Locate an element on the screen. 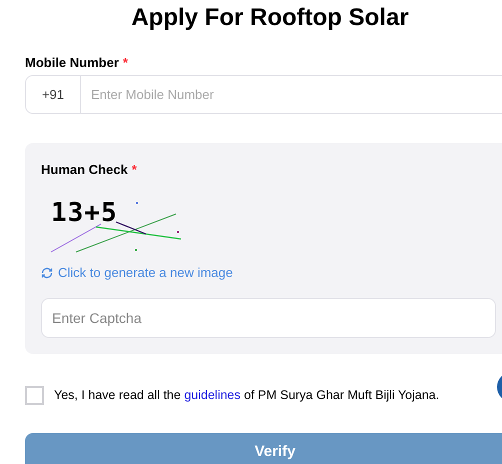 Image resolution: width=502 pixels, height=464 pixels. mobile-number-field: Enter Mobile Number is located at coordinates (291, 94).